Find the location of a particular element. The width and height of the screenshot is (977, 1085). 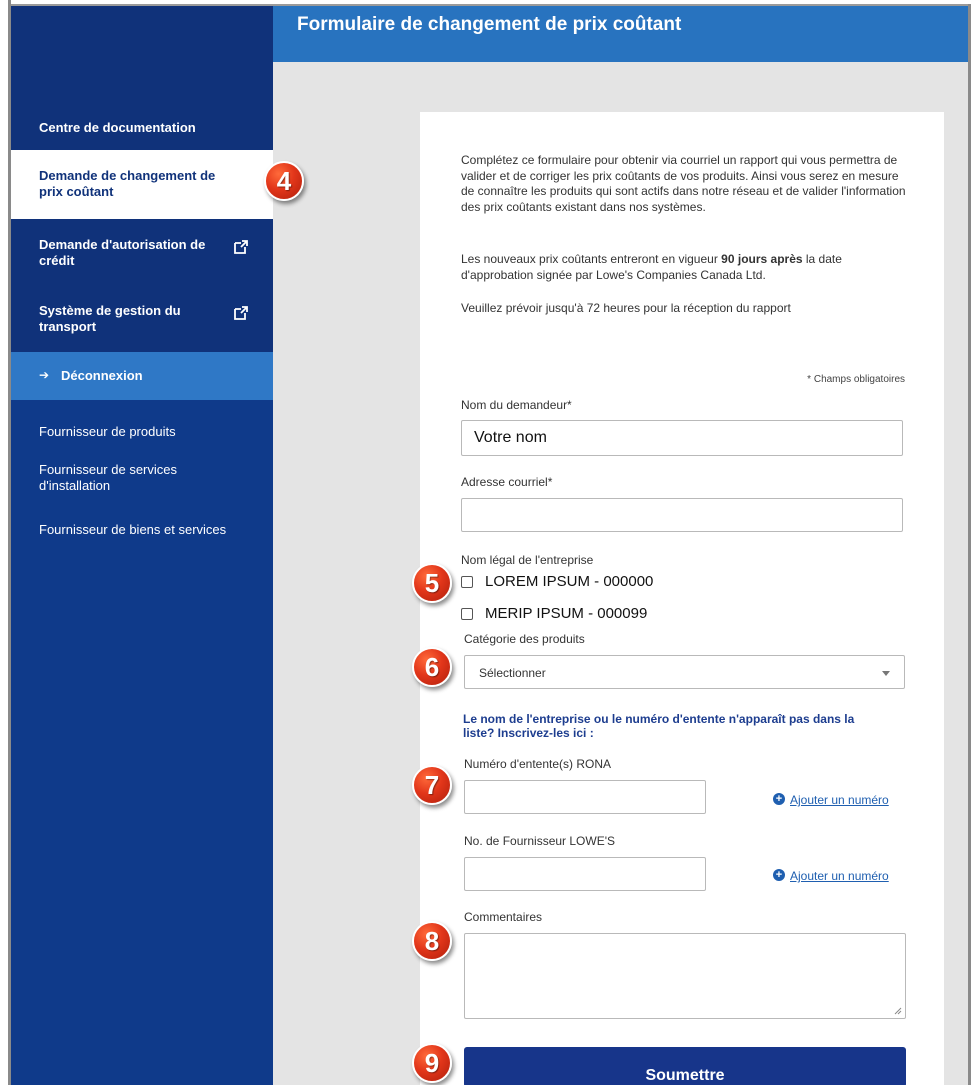

page-header: Formulaire de changement de prix coûtant is located at coordinates (620, 34).